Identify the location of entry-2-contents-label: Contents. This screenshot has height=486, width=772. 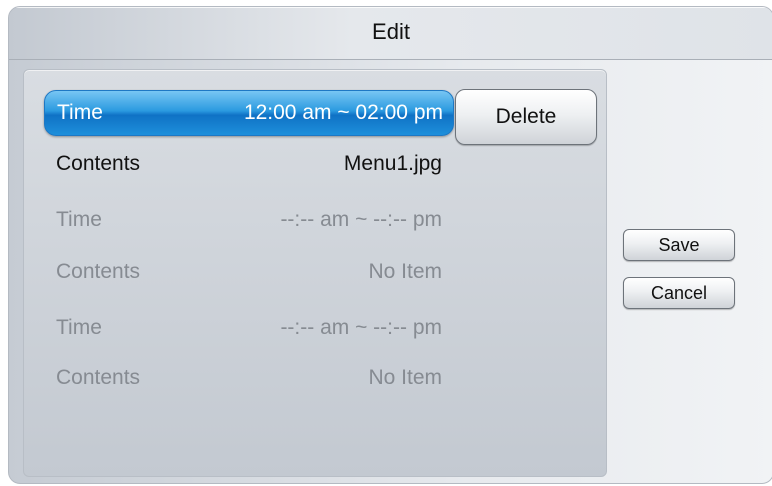
(98, 271).